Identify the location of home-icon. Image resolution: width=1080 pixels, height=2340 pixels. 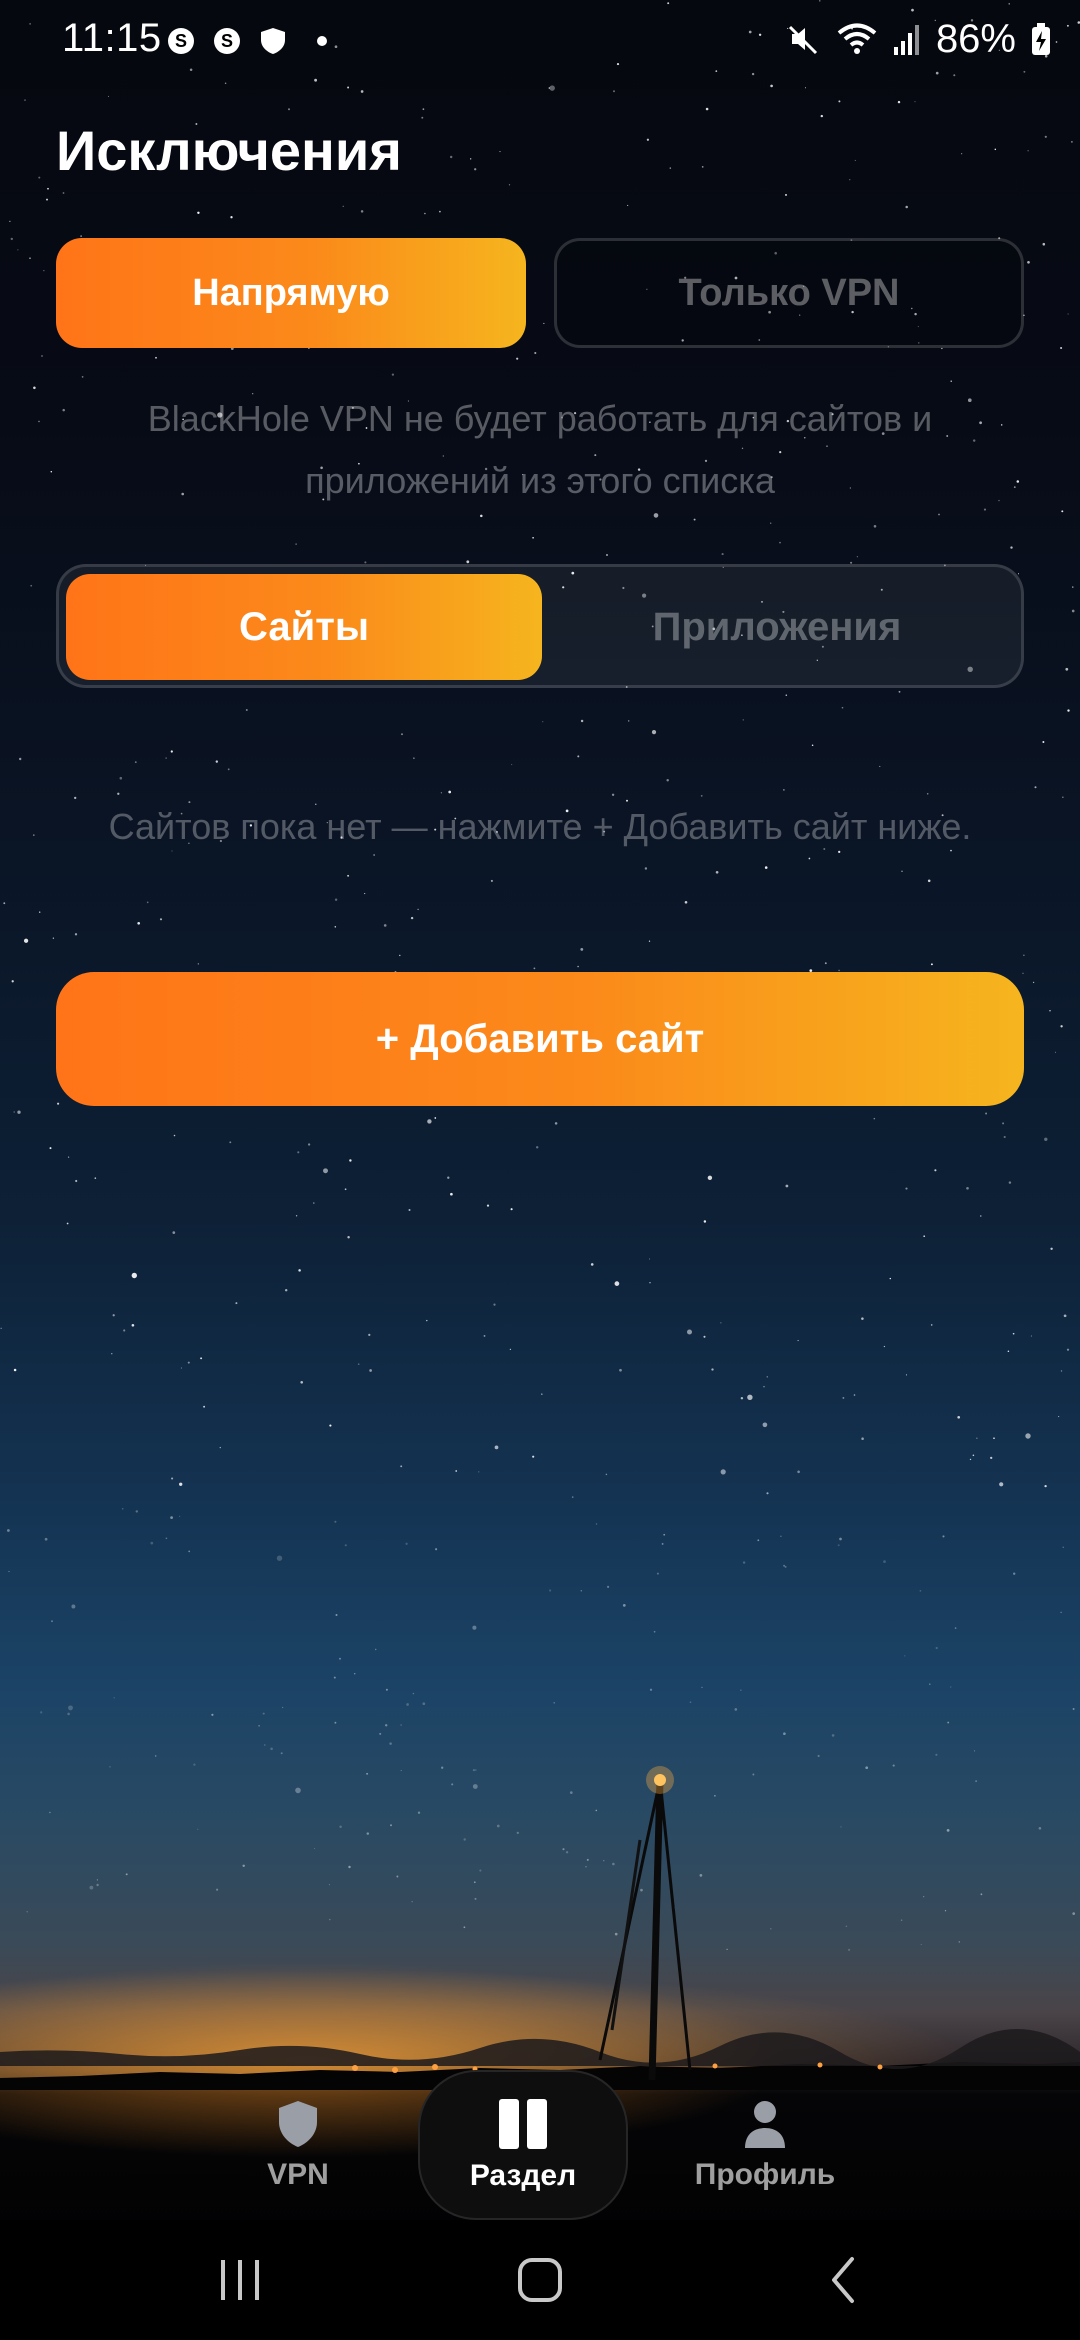
(540, 2280).